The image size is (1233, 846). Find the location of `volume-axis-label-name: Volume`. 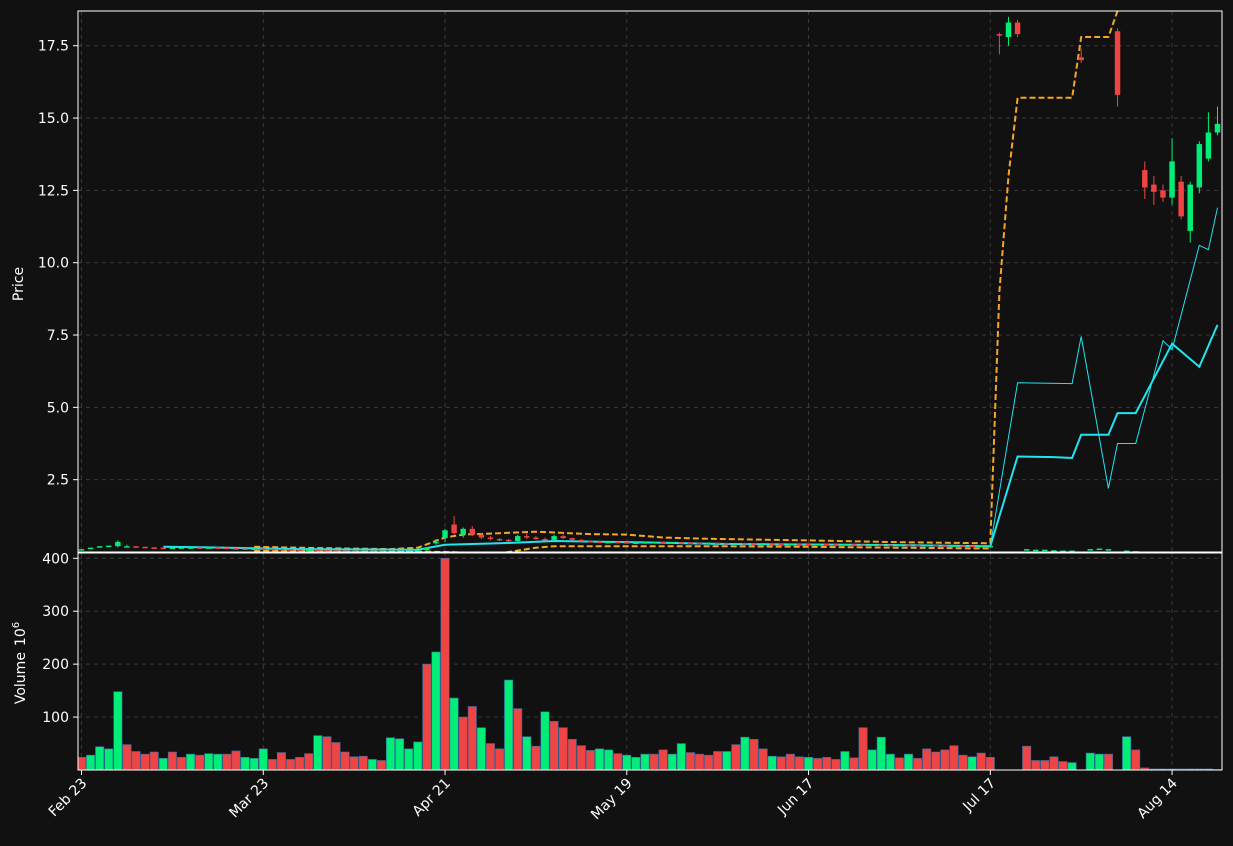

volume-axis-label-name: Volume is located at coordinates (21, 678).